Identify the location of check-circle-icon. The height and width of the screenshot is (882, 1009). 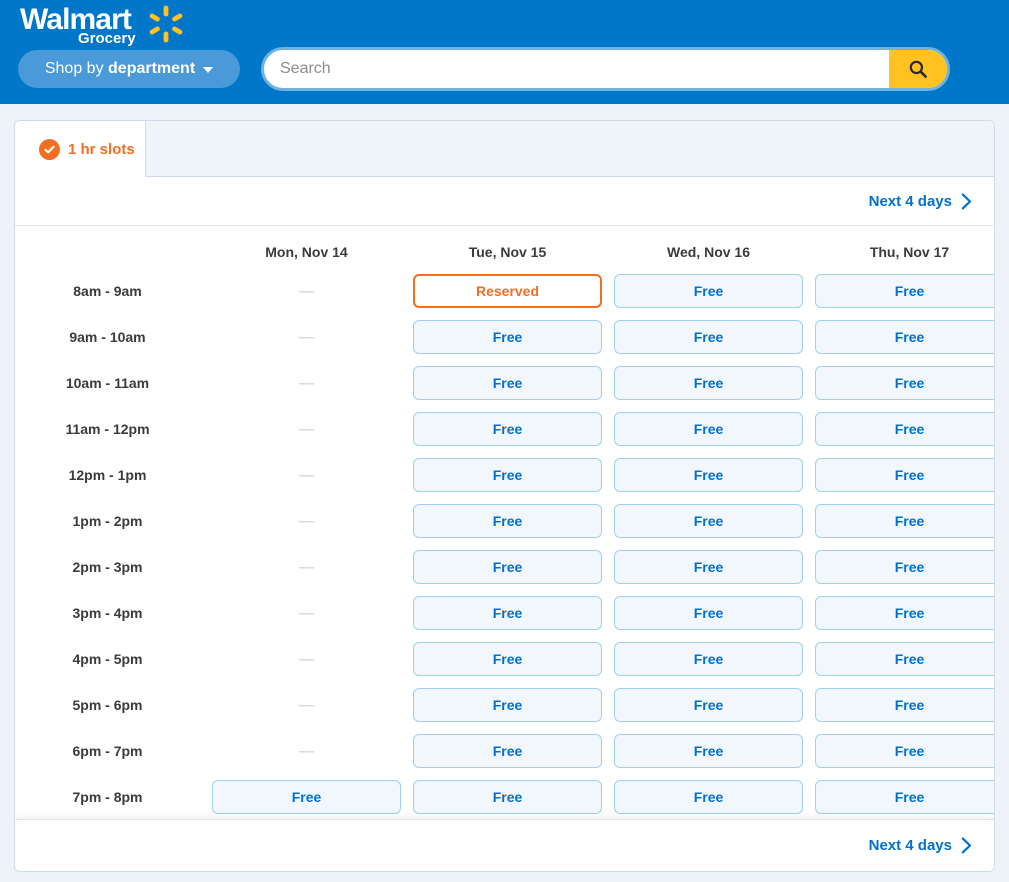
(49, 149).